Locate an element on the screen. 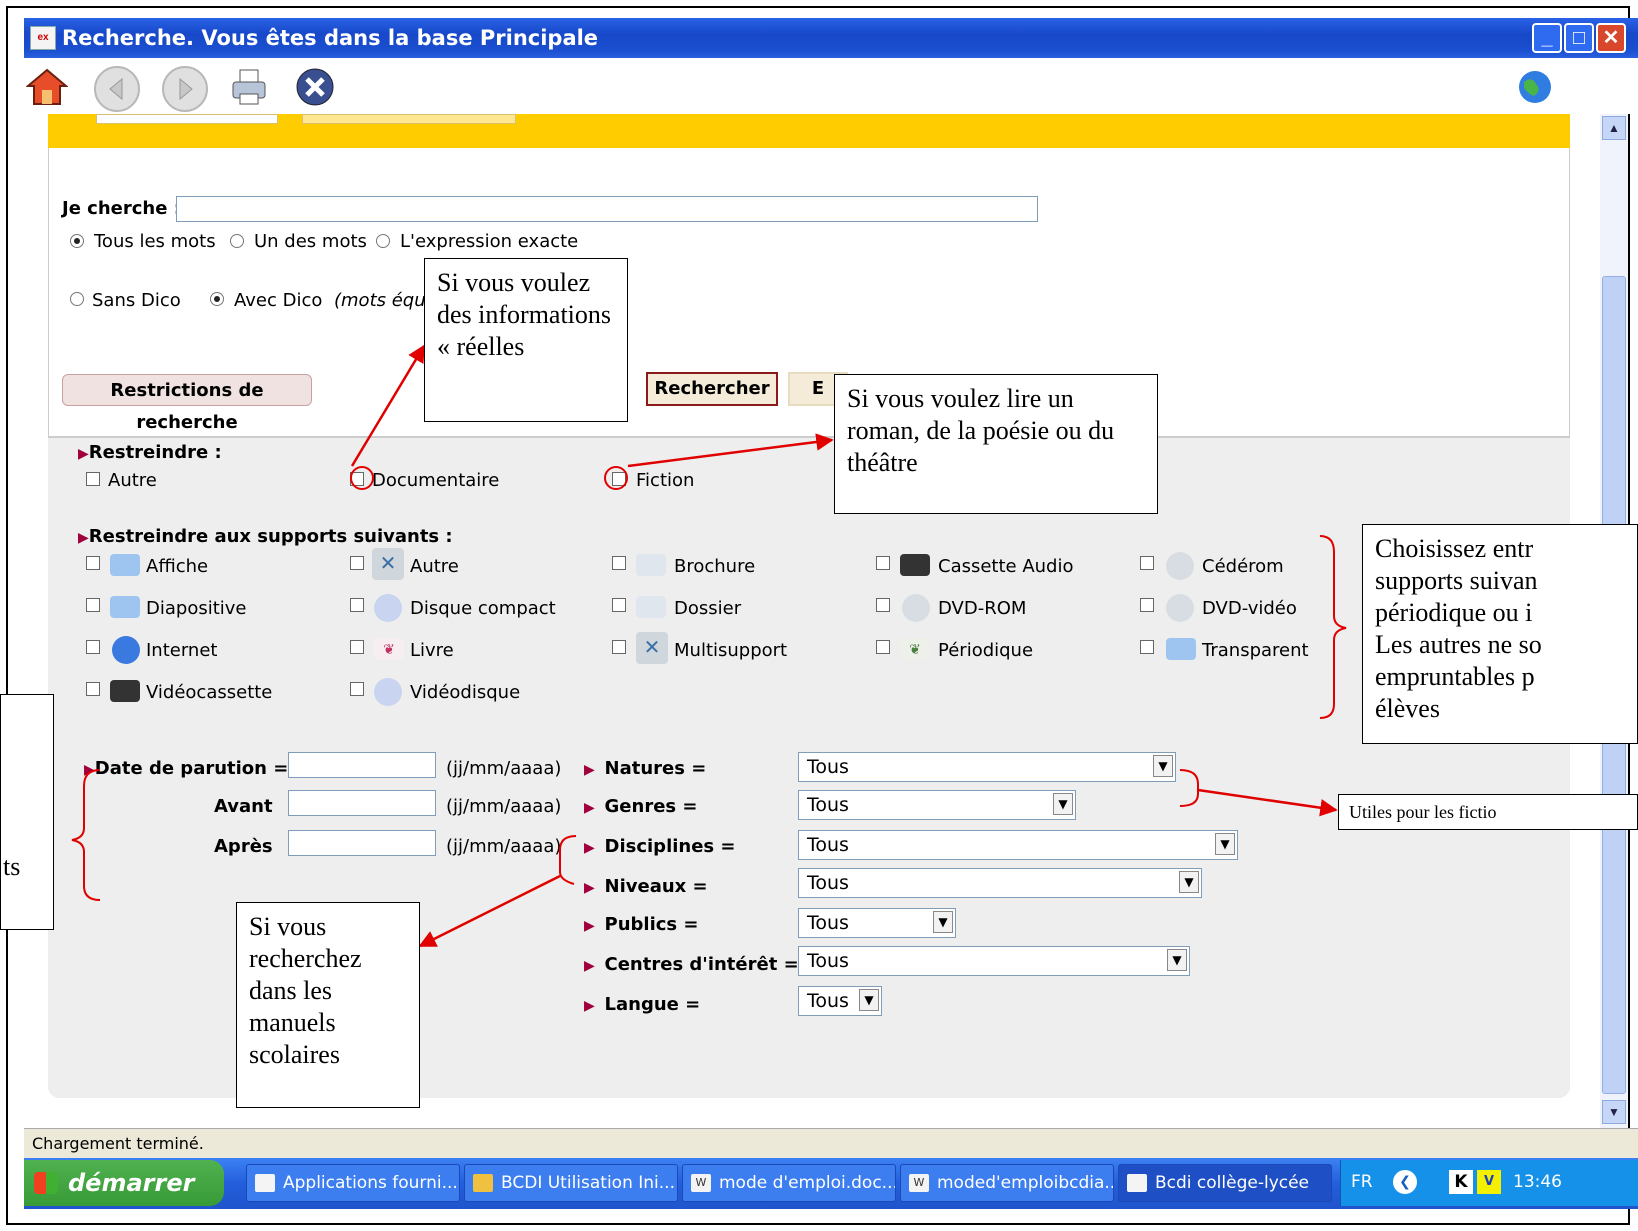 The image size is (1638, 1231). clock: 13:46 is located at coordinates (1537, 1182).